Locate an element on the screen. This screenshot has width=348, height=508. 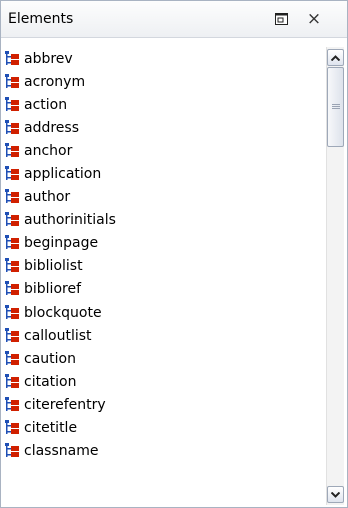
close-icon: × is located at coordinates (314, 19).